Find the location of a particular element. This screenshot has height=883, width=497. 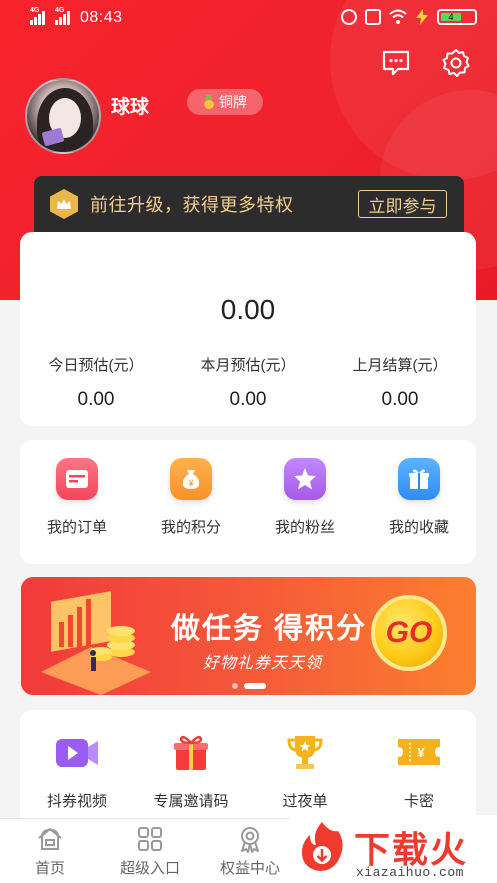

earnings-month-value: 0.00 is located at coordinates (248, 399).